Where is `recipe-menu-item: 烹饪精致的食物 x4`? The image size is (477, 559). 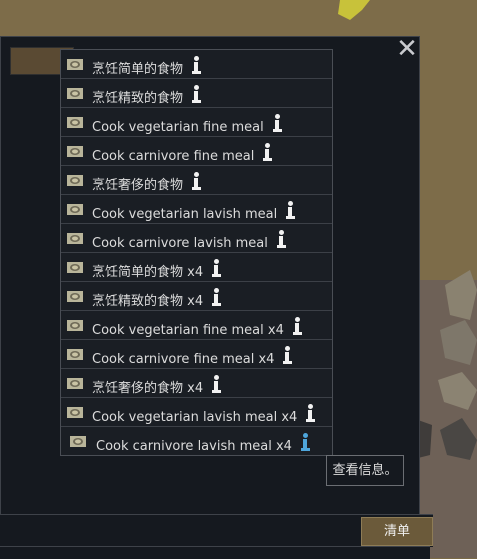 recipe-menu-item: 烹饪精致的食物 x4 is located at coordinates (196, 296).